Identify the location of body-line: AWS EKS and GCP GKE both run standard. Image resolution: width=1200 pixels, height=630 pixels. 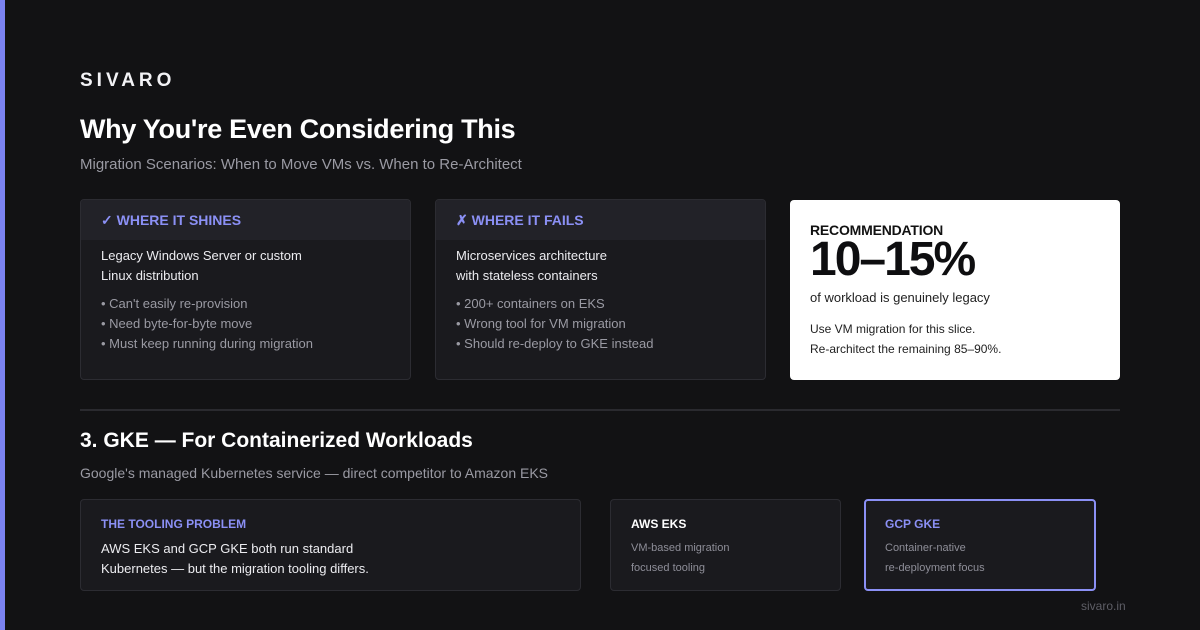
(227, 548).